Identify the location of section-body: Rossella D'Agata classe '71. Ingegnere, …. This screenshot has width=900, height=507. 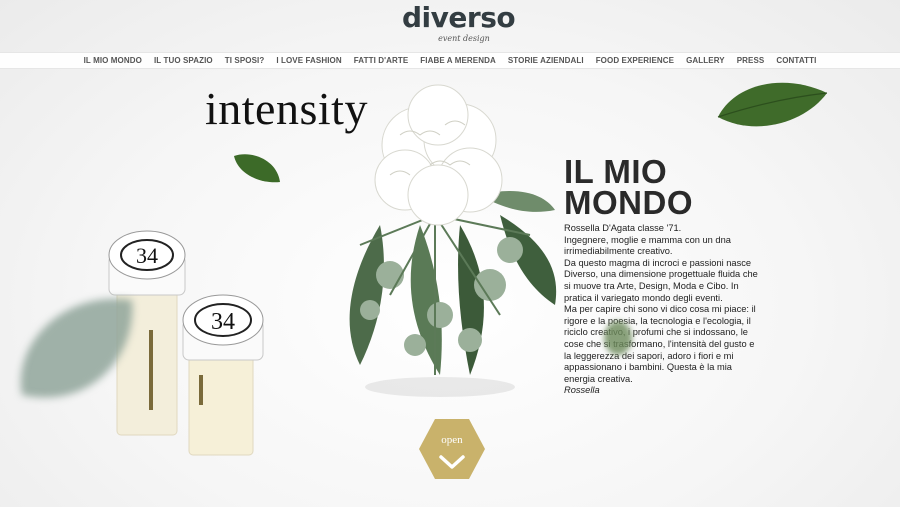
(664, 310).